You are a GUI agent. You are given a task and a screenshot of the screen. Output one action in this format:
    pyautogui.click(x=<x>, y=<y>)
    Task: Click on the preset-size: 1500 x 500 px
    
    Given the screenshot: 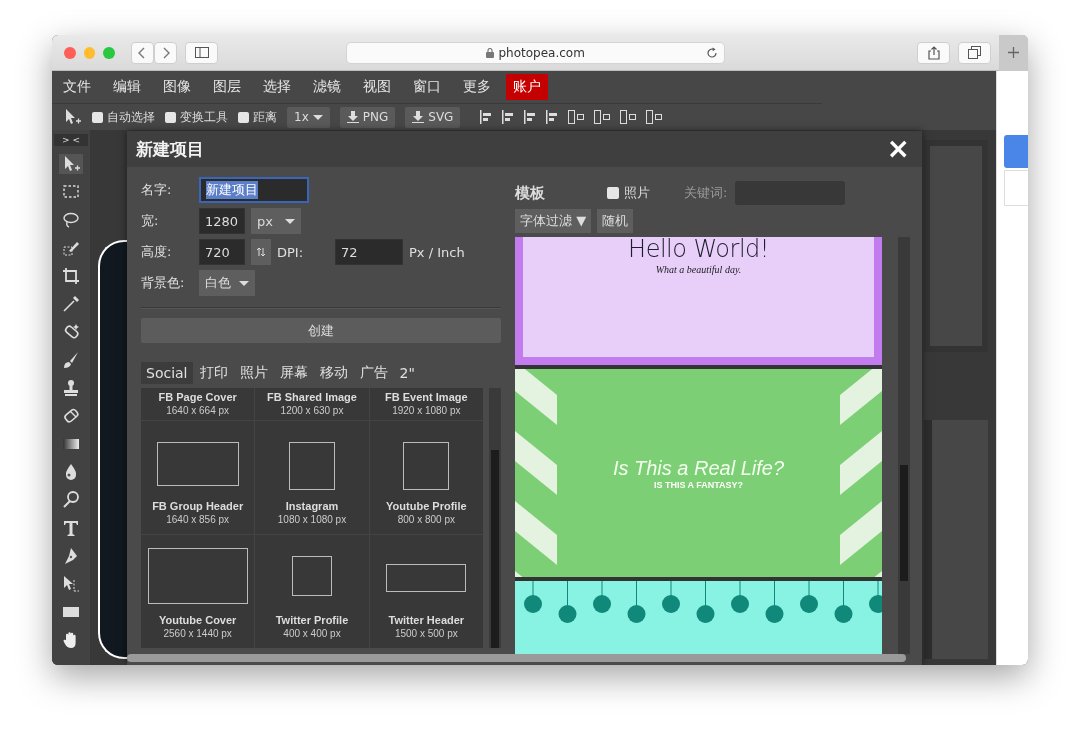 What is the action you would take?
    pyautogui.click(x=426, y=633)
    